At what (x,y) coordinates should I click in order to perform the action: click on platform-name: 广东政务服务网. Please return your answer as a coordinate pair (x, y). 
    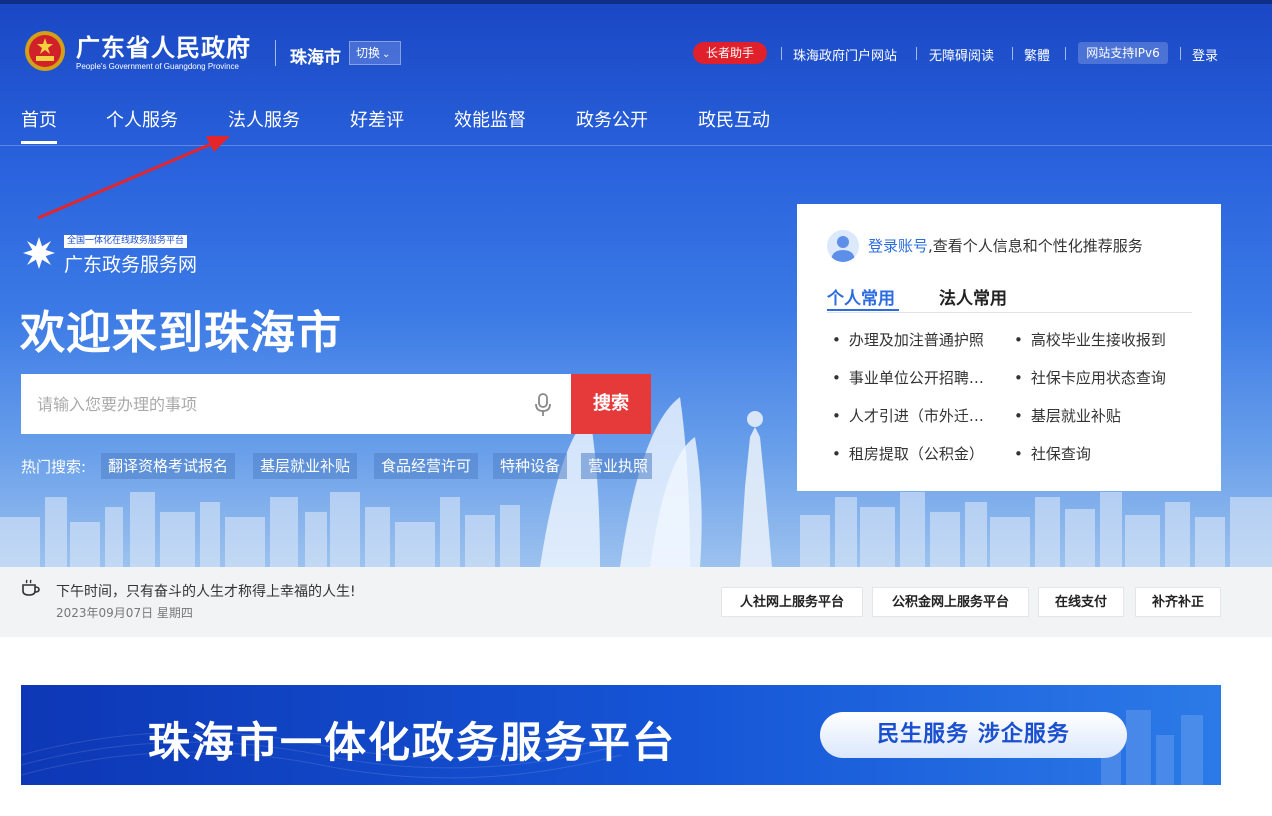
    Looking at the image, I should click on (130, 263).